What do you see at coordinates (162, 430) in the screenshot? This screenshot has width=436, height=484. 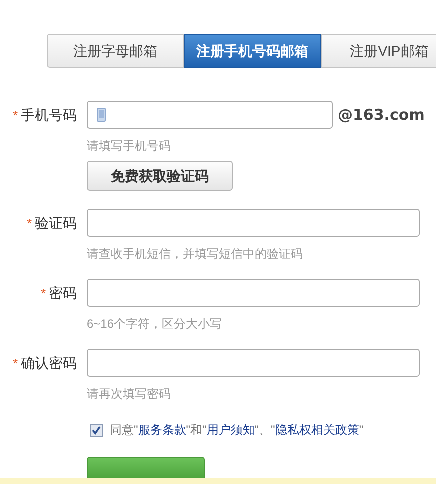 I see `policy-link: 服务条款` at bounding box center [162, 430].